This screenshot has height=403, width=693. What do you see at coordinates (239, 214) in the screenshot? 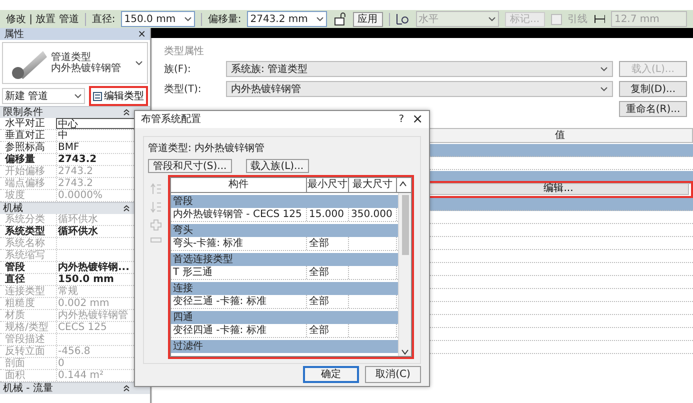
I see `table-cell: 内外热镀锌钢管 - CECS 125` at bounding box center [239, 214].